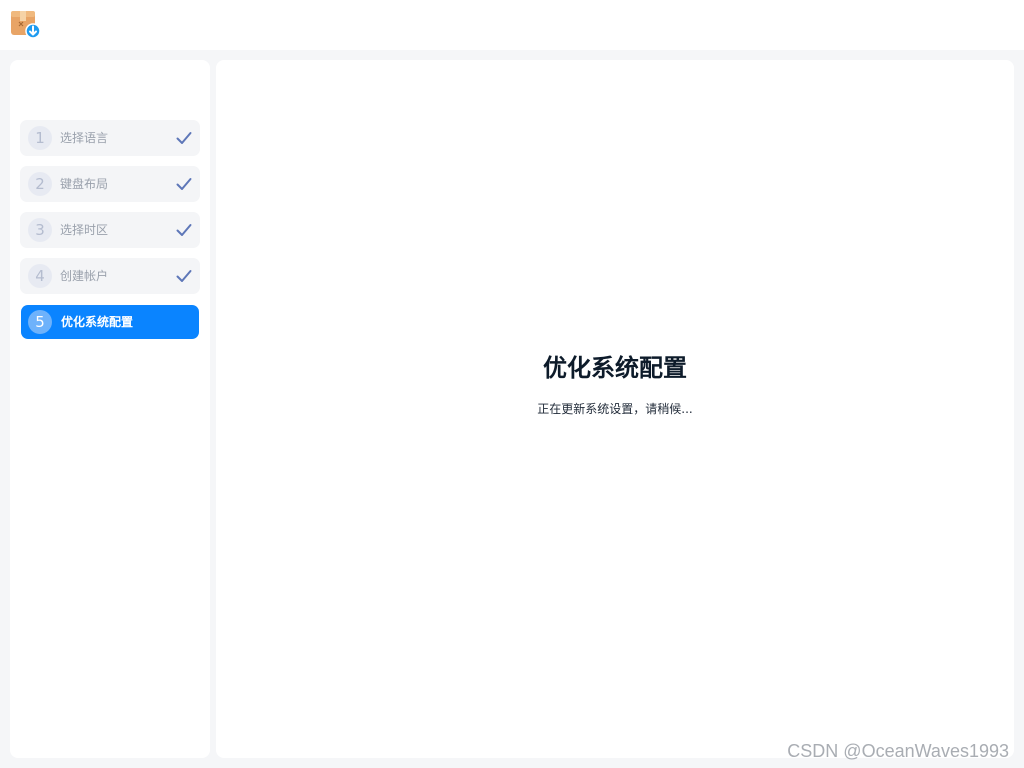 Image resolution: width=1024 pixels, height=768 pixels. Describe the element at coordinates (40, 138) in the screenshot. I see `step-number: 1` at that location.